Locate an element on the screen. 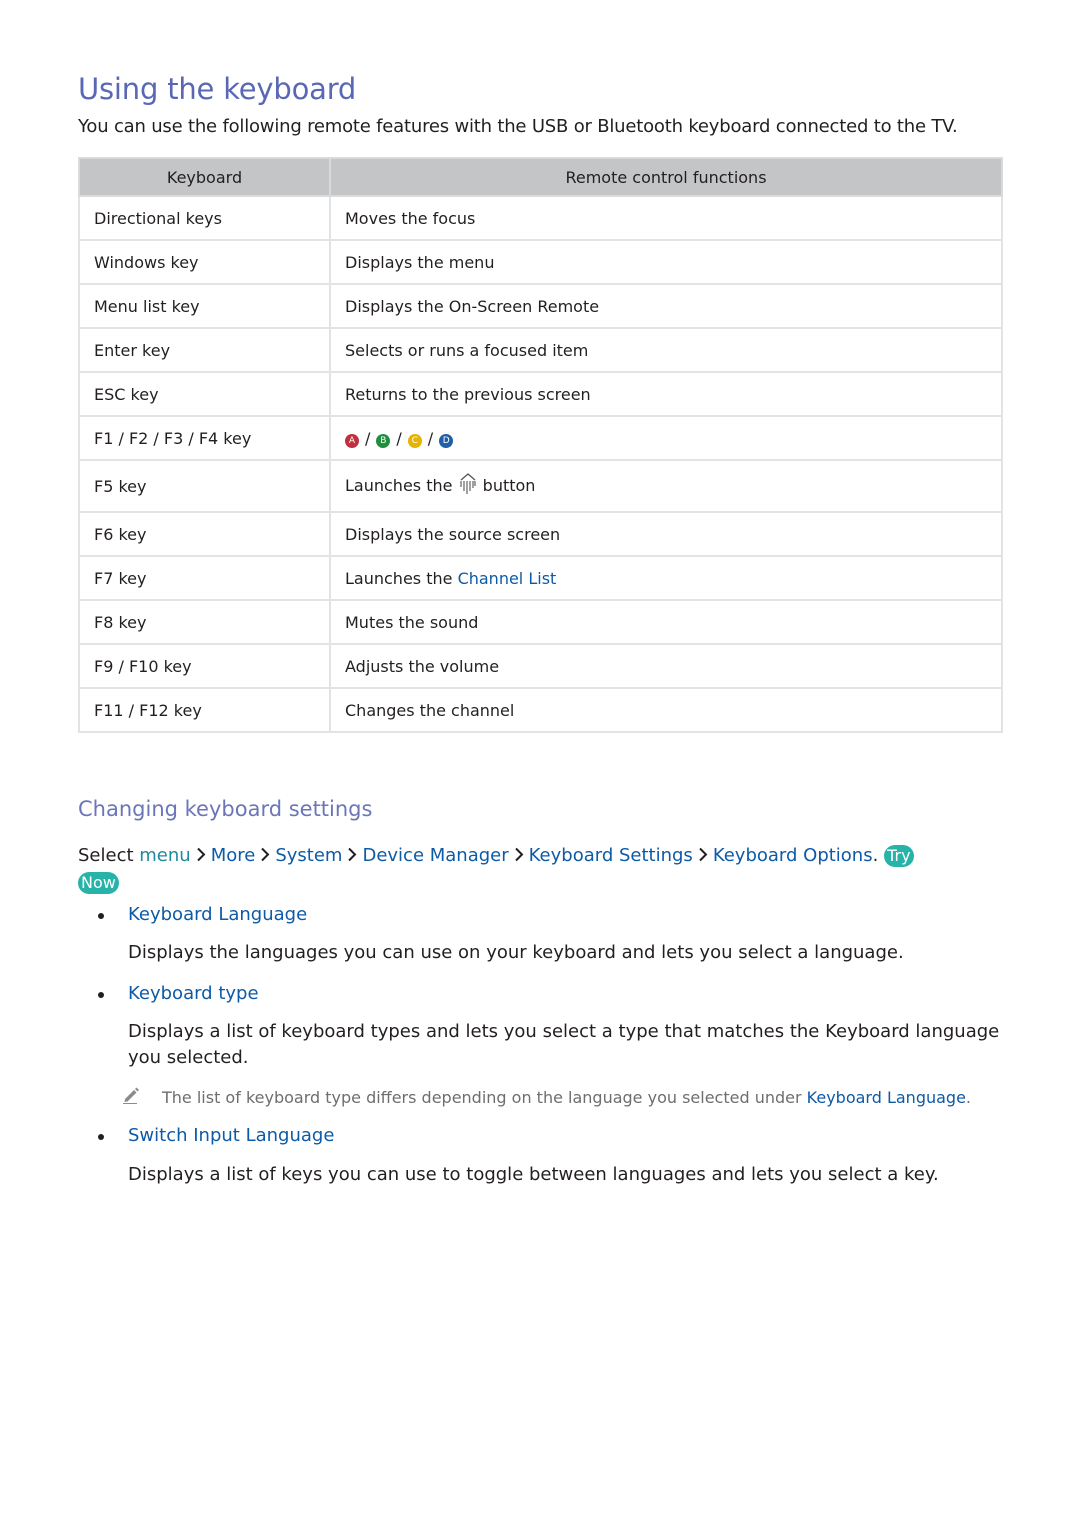 This screenshot has height=1527, width=1080. table-row: F9 / F10 key Adjusts the volume is located at coordinates (540, 666).